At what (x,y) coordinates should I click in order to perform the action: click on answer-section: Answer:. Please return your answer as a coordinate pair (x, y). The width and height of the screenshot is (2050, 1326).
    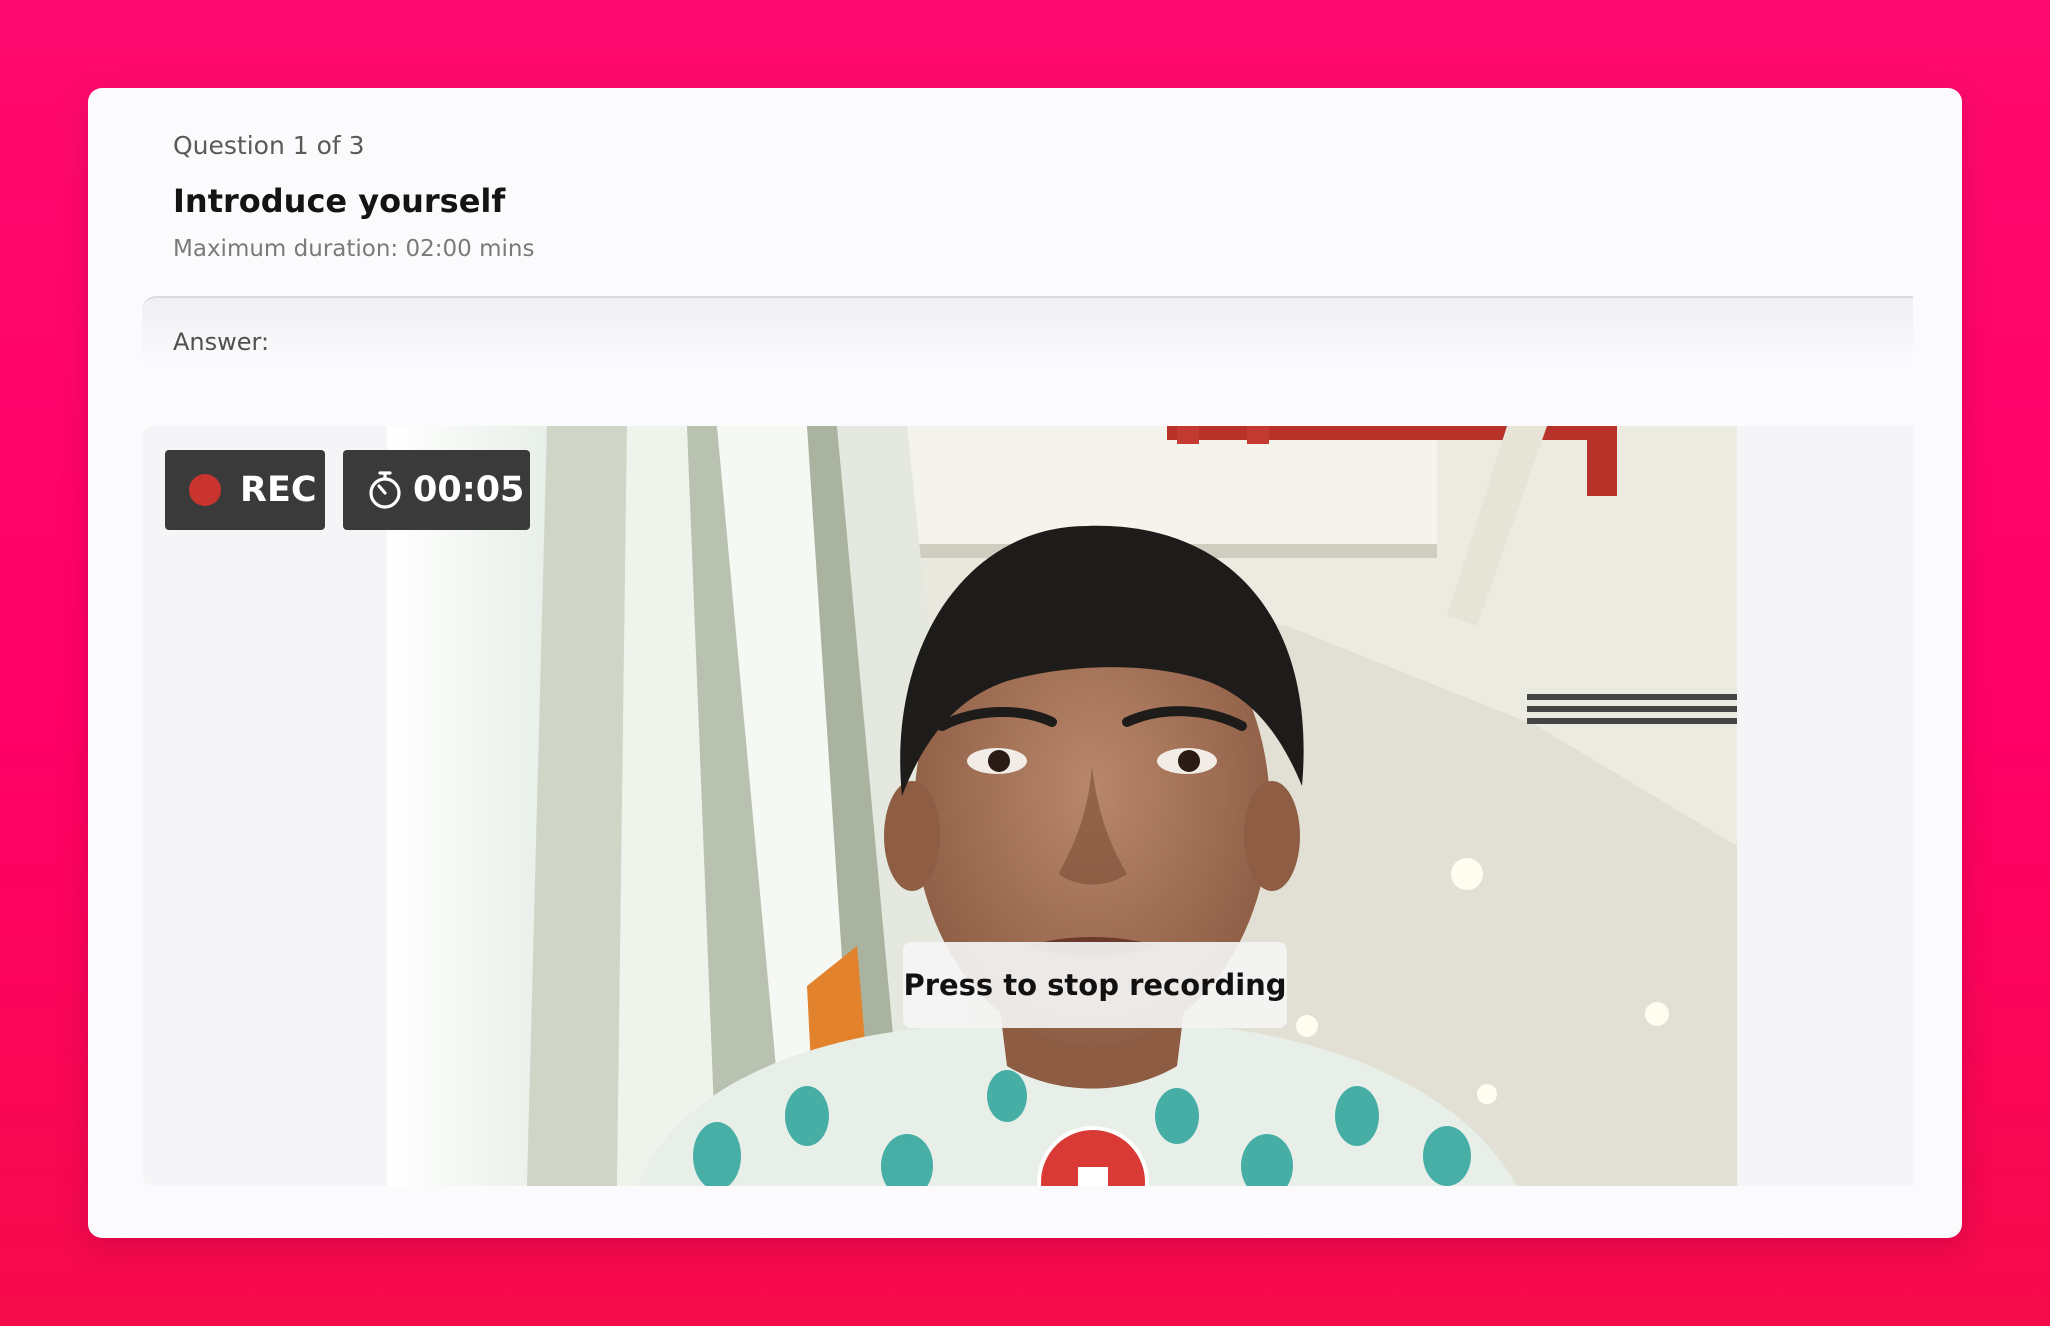
    Looking at the image, I should click on (1027, 345).